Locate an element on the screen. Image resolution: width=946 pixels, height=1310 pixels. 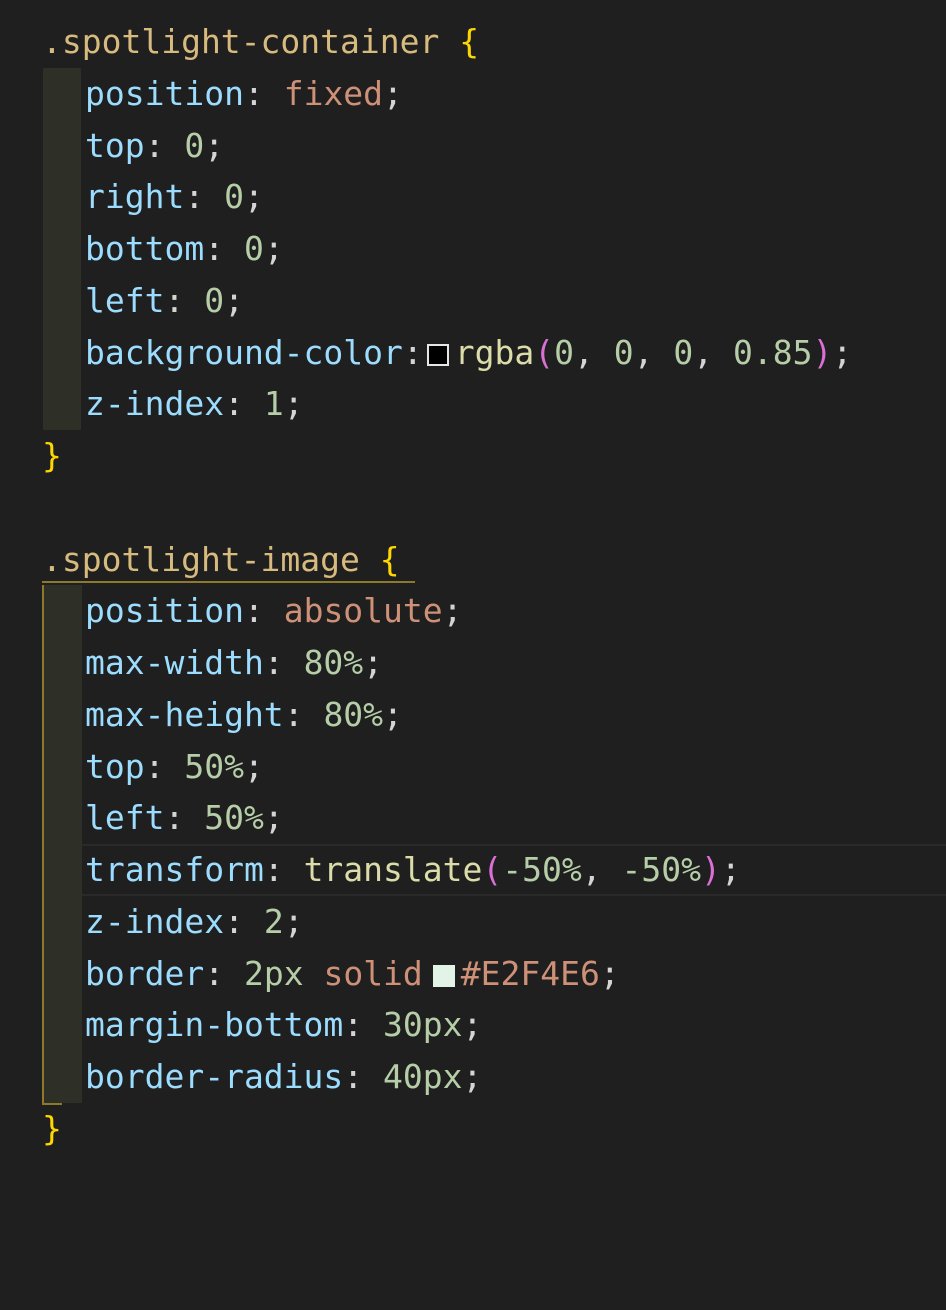
css-function: translate is located at coordinates (393, 869).